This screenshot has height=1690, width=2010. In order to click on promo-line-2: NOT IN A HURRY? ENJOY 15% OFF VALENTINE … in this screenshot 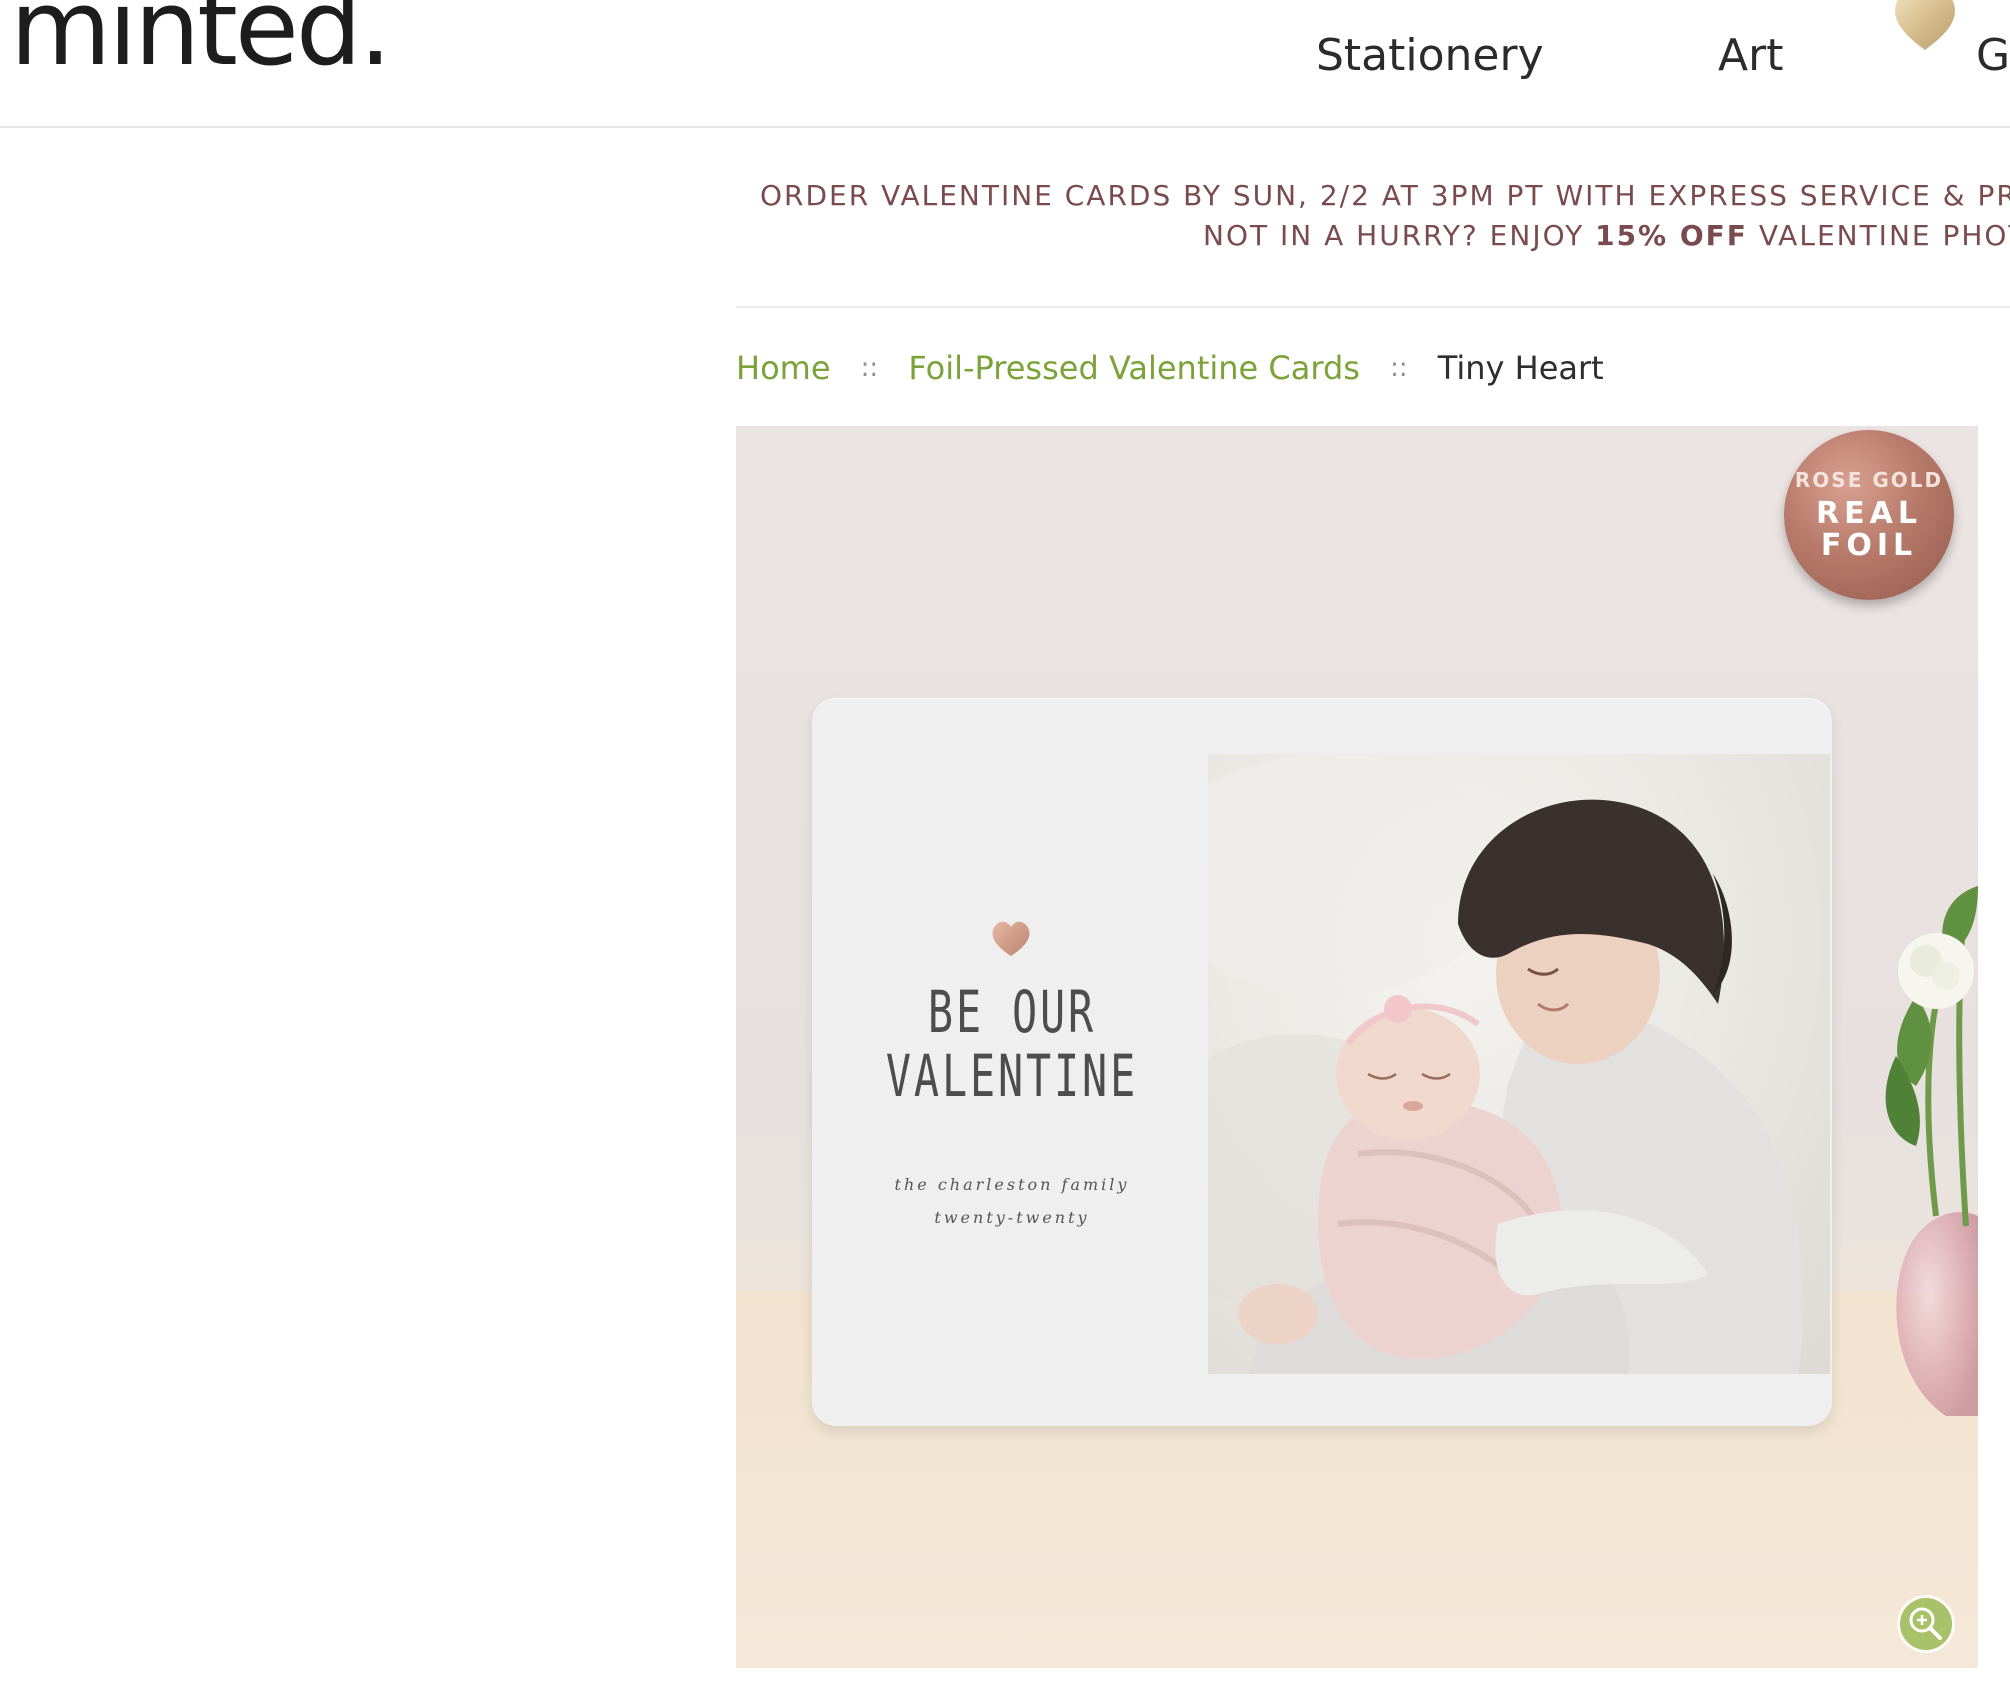, I will do `click(1606, 236)`.